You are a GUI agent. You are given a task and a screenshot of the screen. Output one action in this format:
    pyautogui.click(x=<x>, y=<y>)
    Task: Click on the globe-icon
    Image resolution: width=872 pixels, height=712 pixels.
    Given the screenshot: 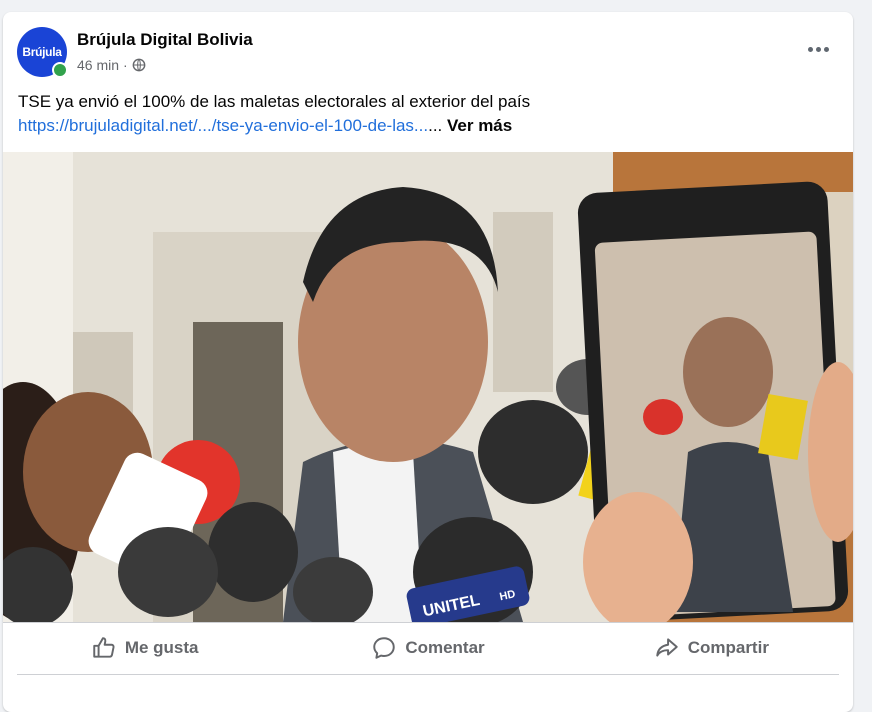 What is the action you would take?
    pyautogui.click(x=139, y=65)
    